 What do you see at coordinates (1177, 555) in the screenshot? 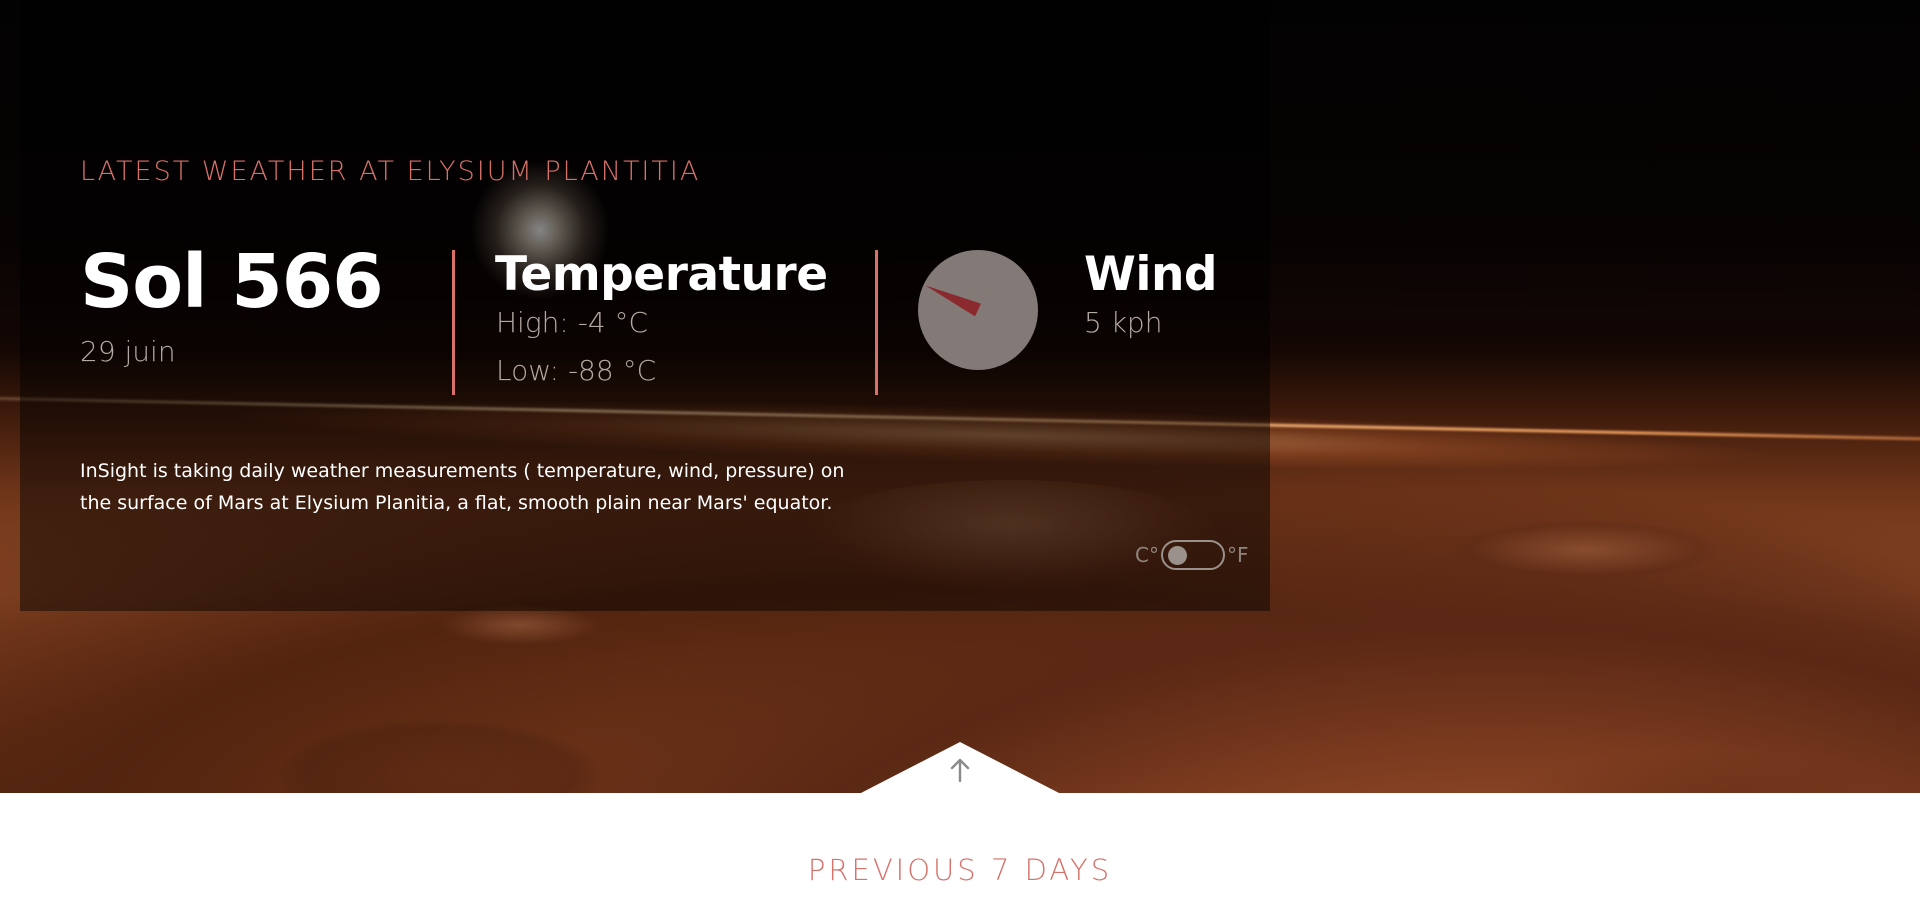
I see `unit-switch-knob` at bounding box center [1177, 555].